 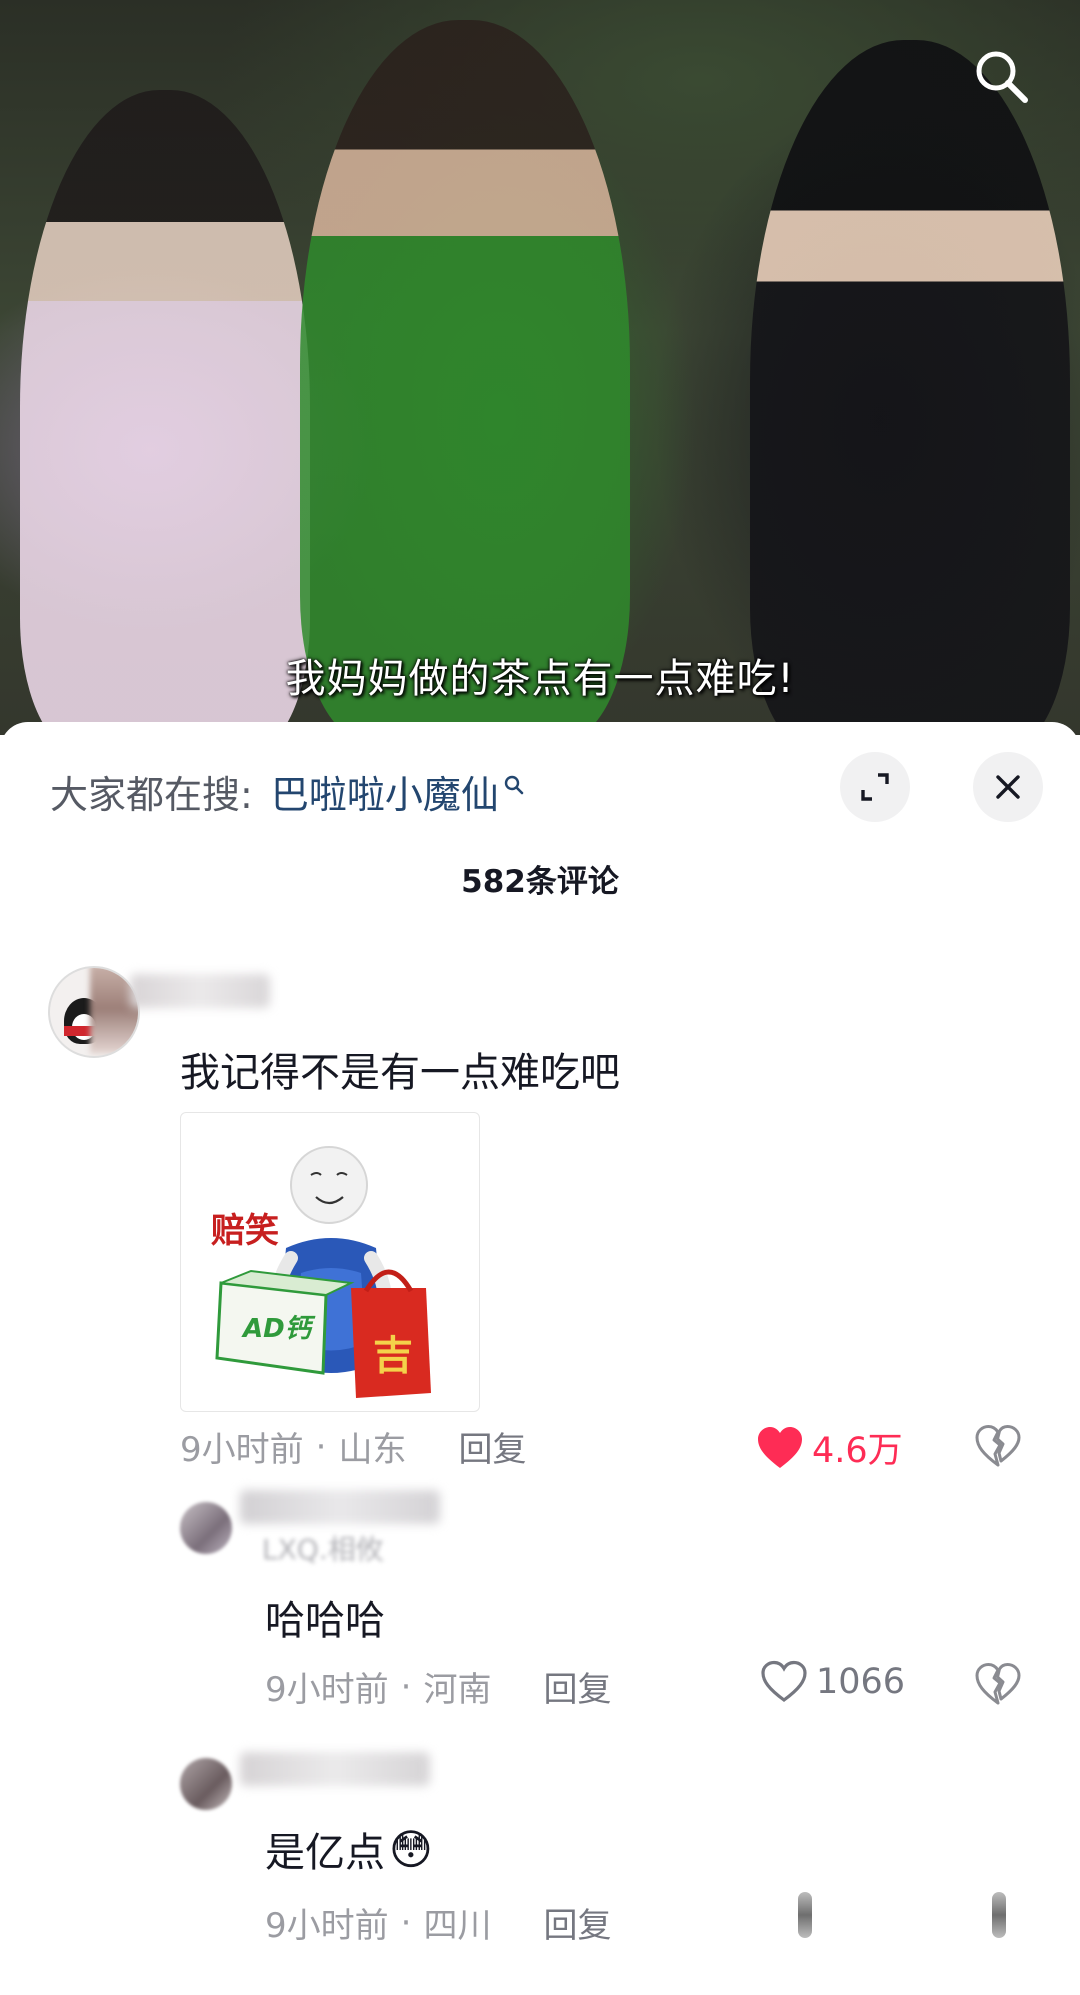 I want to click on comment-location: 山东, so click(x=372, y=1450).